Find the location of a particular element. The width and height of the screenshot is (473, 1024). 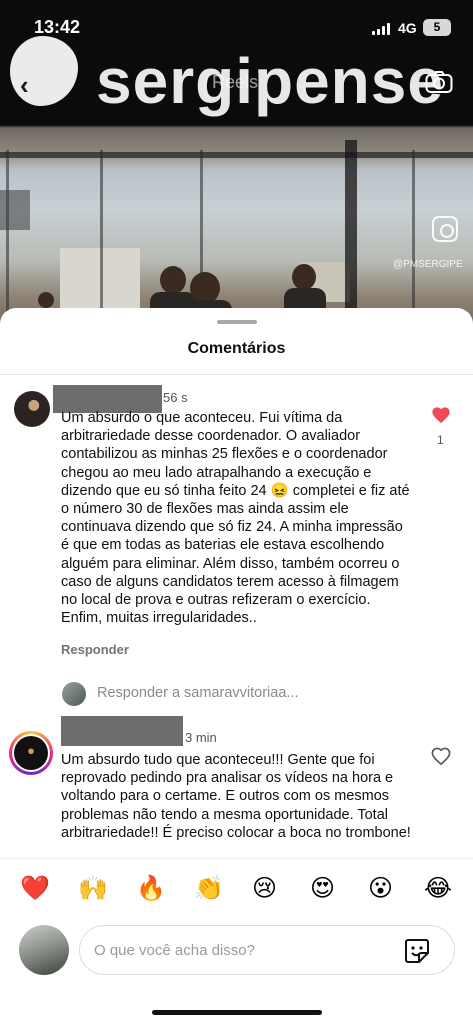

emoji-crying: 😢 is located at coordinates (264, 888).